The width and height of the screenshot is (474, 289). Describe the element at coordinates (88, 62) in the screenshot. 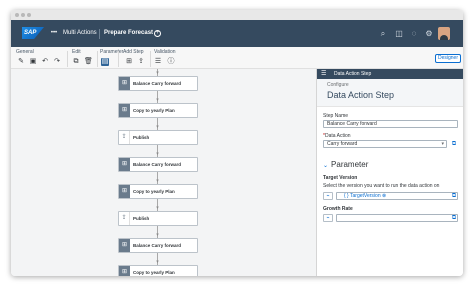

I see `delete-icon: 🗑` at that location.